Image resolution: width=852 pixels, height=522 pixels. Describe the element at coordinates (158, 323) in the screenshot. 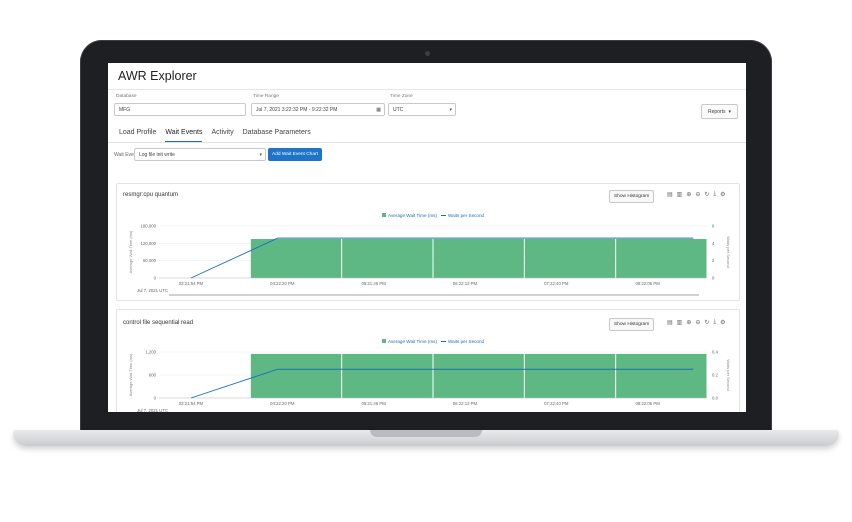

I see `panel-title: control file sequential read` at that location.